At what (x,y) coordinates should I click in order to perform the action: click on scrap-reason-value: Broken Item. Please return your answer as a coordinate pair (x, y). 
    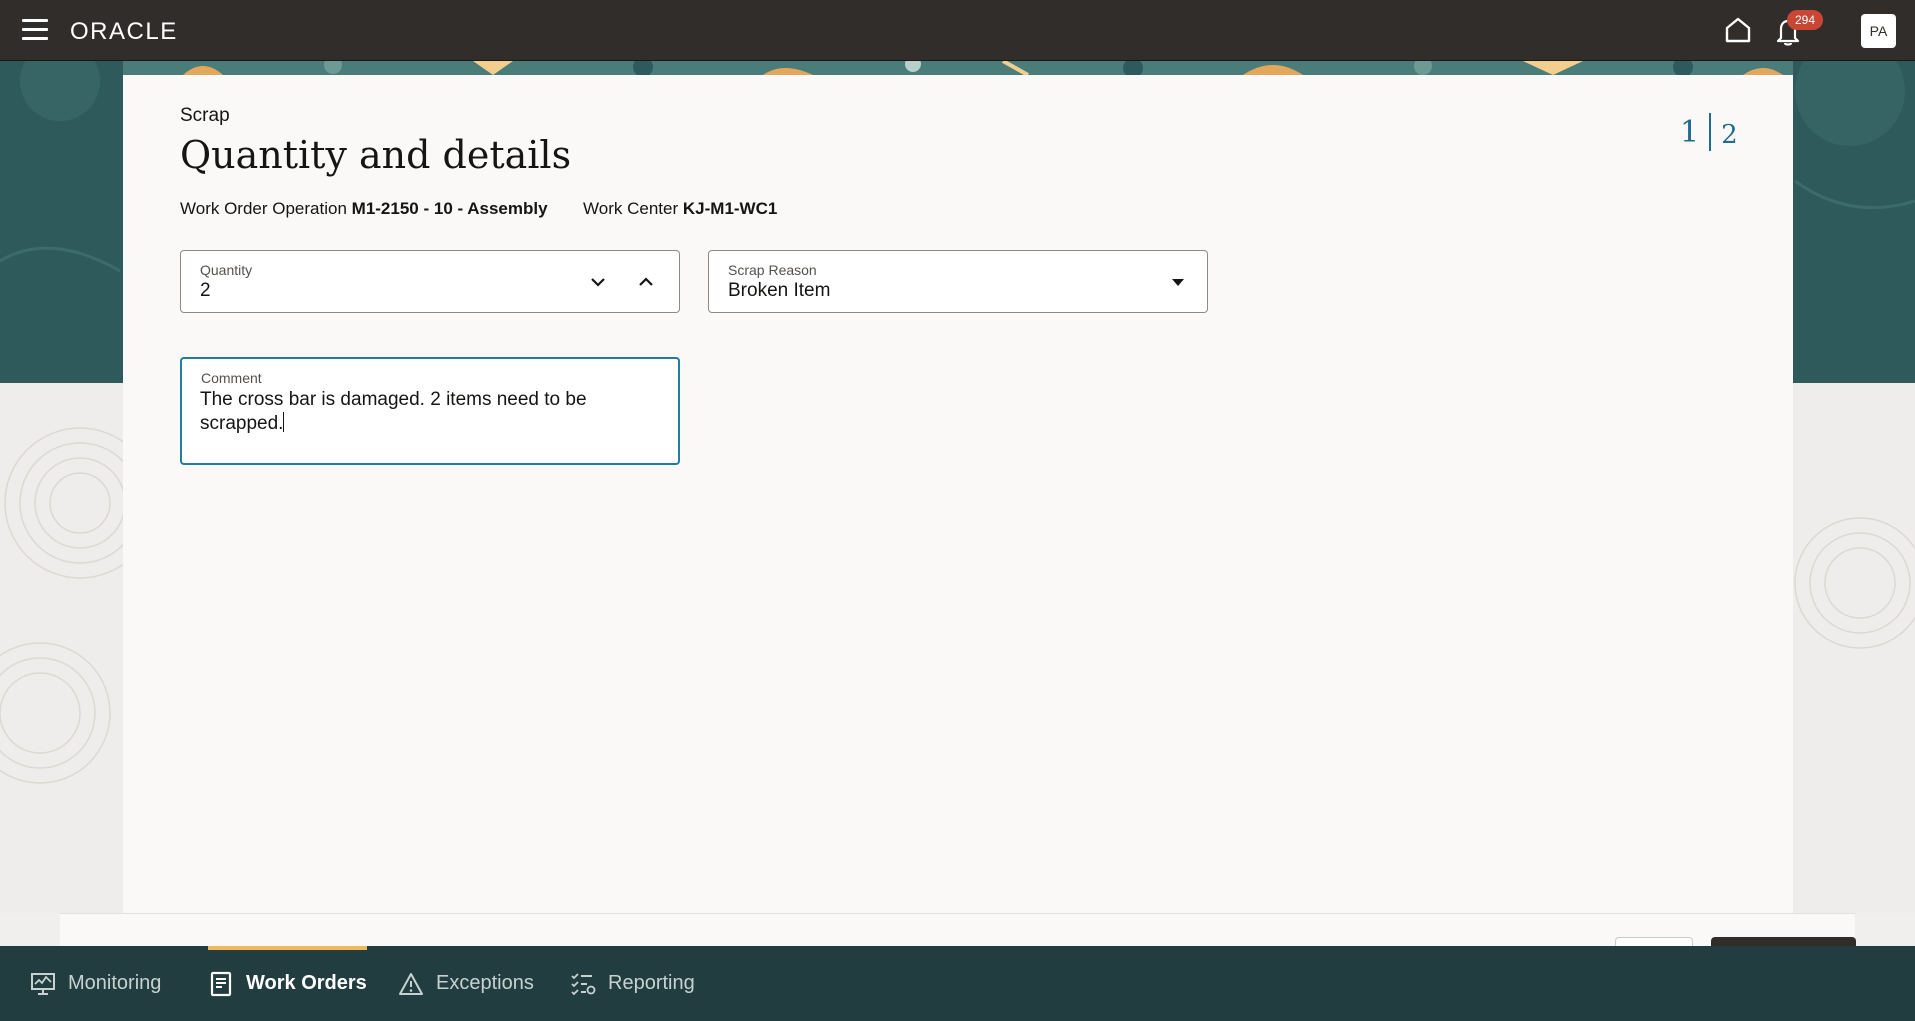
    Looking at the image, I should click on (779, 290).